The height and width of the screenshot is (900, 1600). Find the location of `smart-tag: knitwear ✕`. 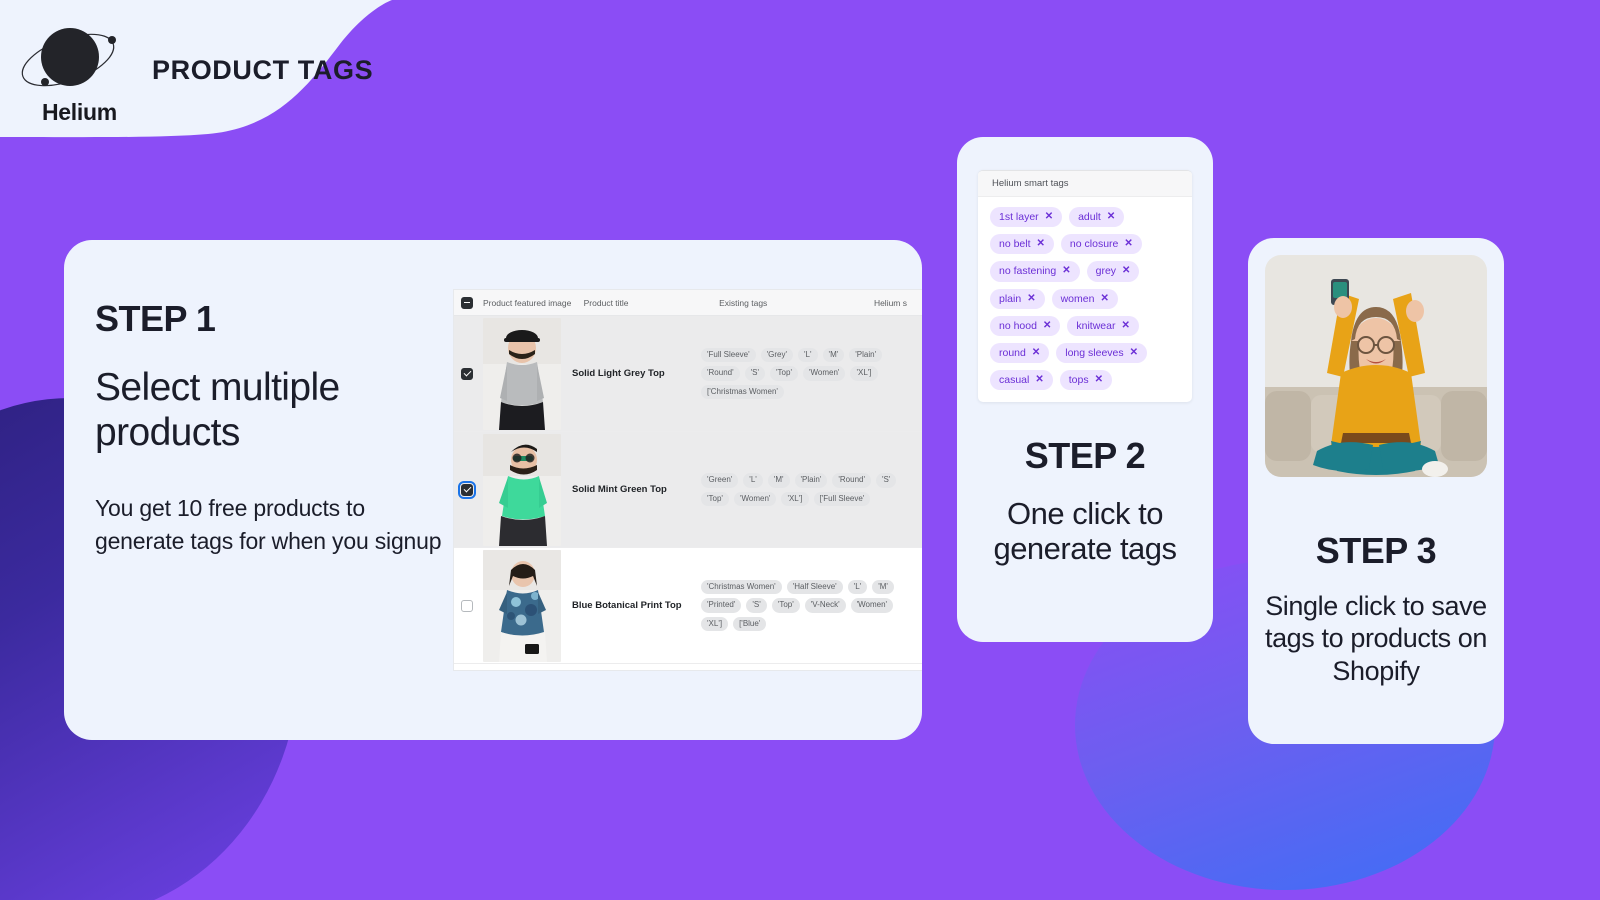

smart-tag: knitwear ✕ is located at coordinates (1103, 325).